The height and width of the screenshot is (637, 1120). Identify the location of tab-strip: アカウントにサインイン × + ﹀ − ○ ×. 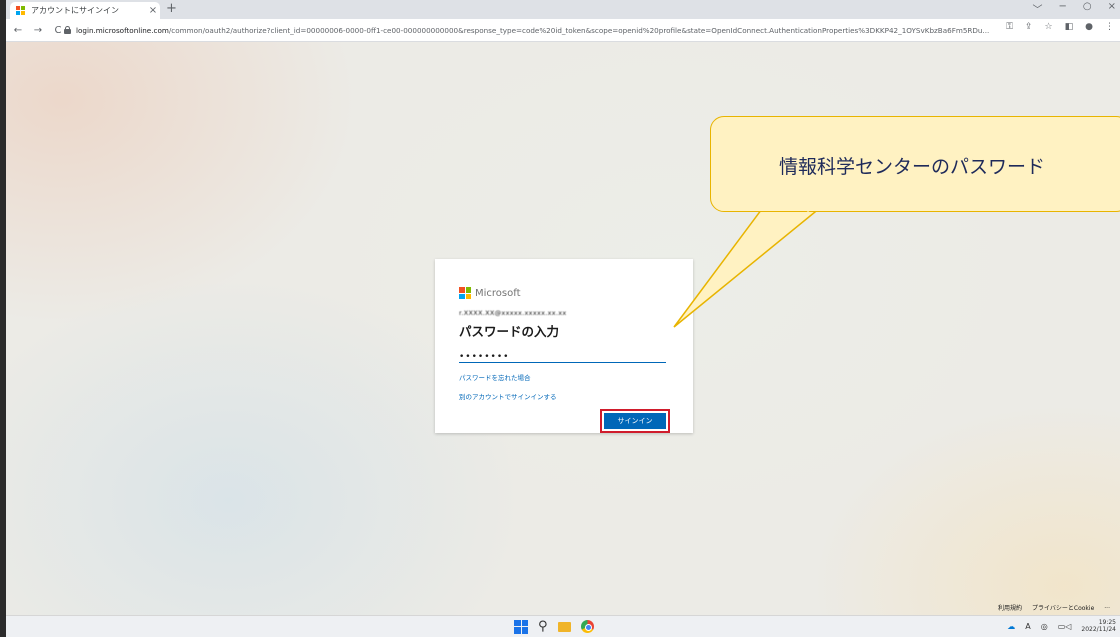
(563, 9).